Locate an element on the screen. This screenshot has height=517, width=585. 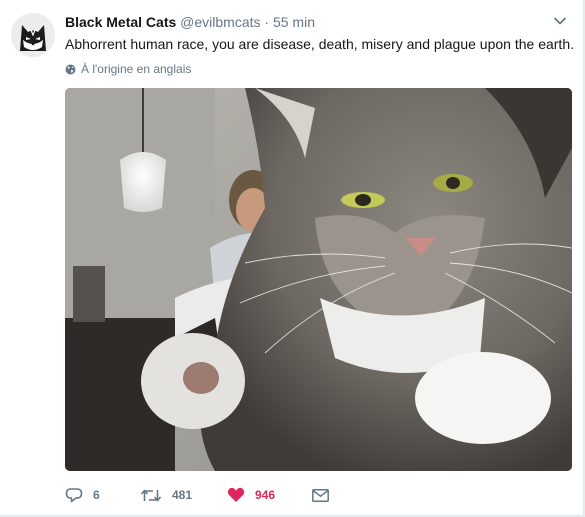
translate-link: À l'origine en anglais is located at coordinates (128, 69).